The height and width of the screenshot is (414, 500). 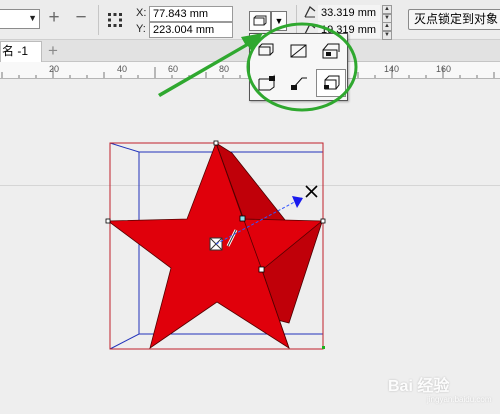 I want to click on vanishing-point-menu, so click(x=298, y=67).